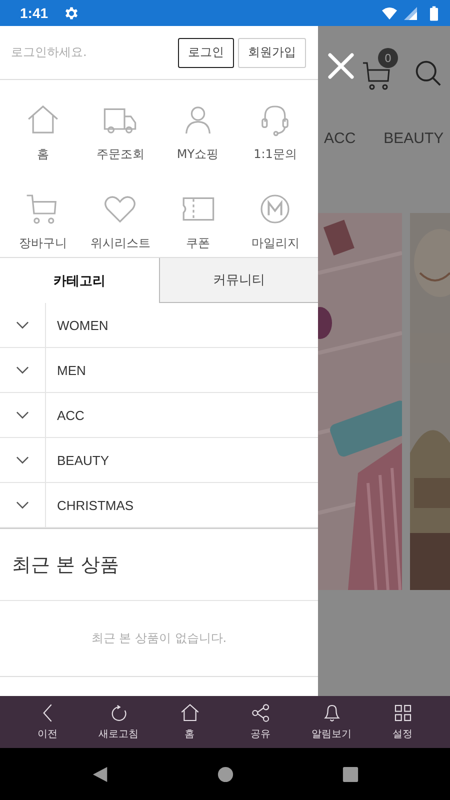 Image resolution: width=450 pixels, height=800 pixels. What do you see at coordinates (428, 73) in the screenshot?
I see `search-icon` at bounding box center [428, 73].